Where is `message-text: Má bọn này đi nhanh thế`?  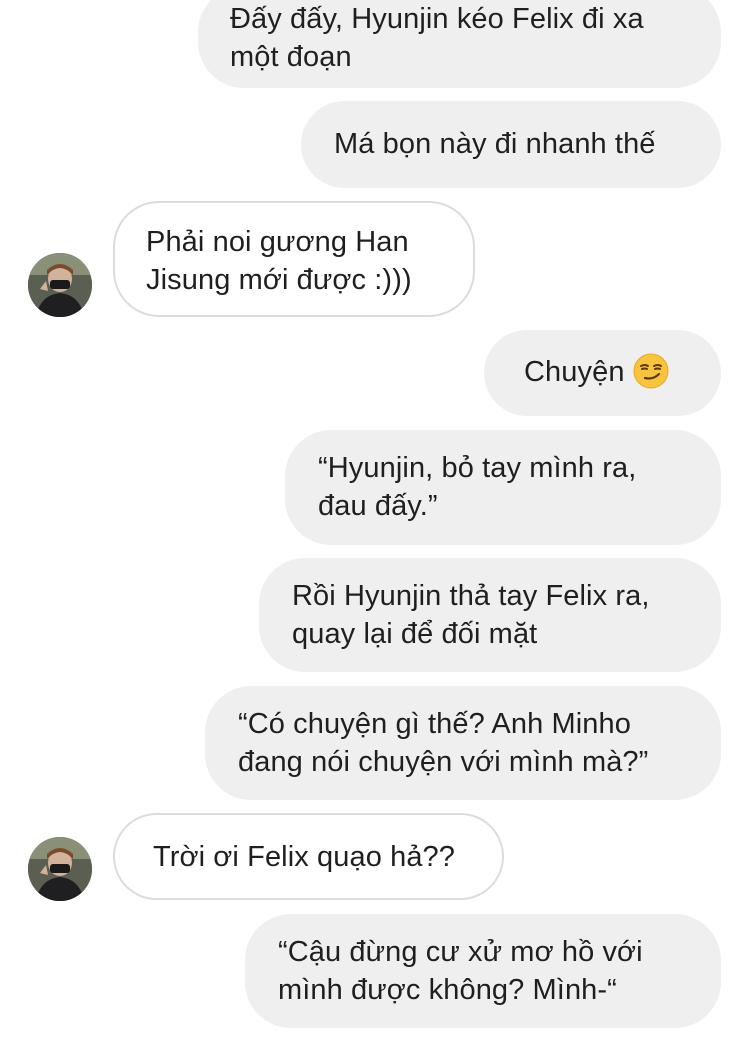
message-text: Má bọn này đi nhanh thế is located at coordinates (495, 144).